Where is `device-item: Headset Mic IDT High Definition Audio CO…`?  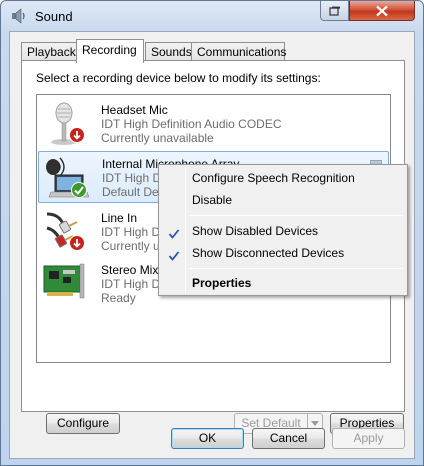 device-item: Headset Mic IDT High Definition Audio CO… is located at coordinates (213, 123).